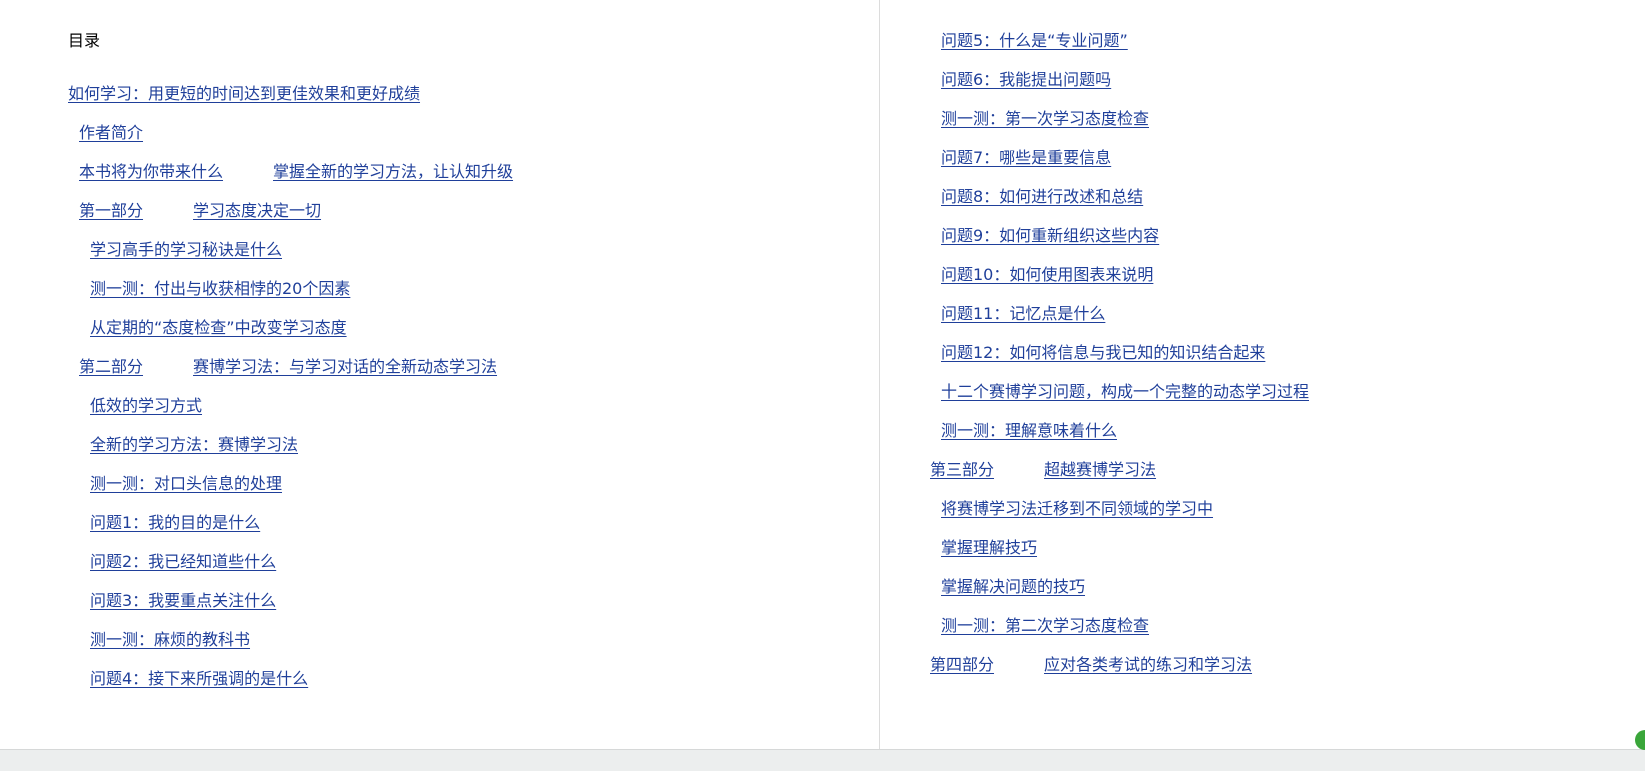  I want to click on toc-link: 测一测：对口头信息的处理, so click(186, 484).